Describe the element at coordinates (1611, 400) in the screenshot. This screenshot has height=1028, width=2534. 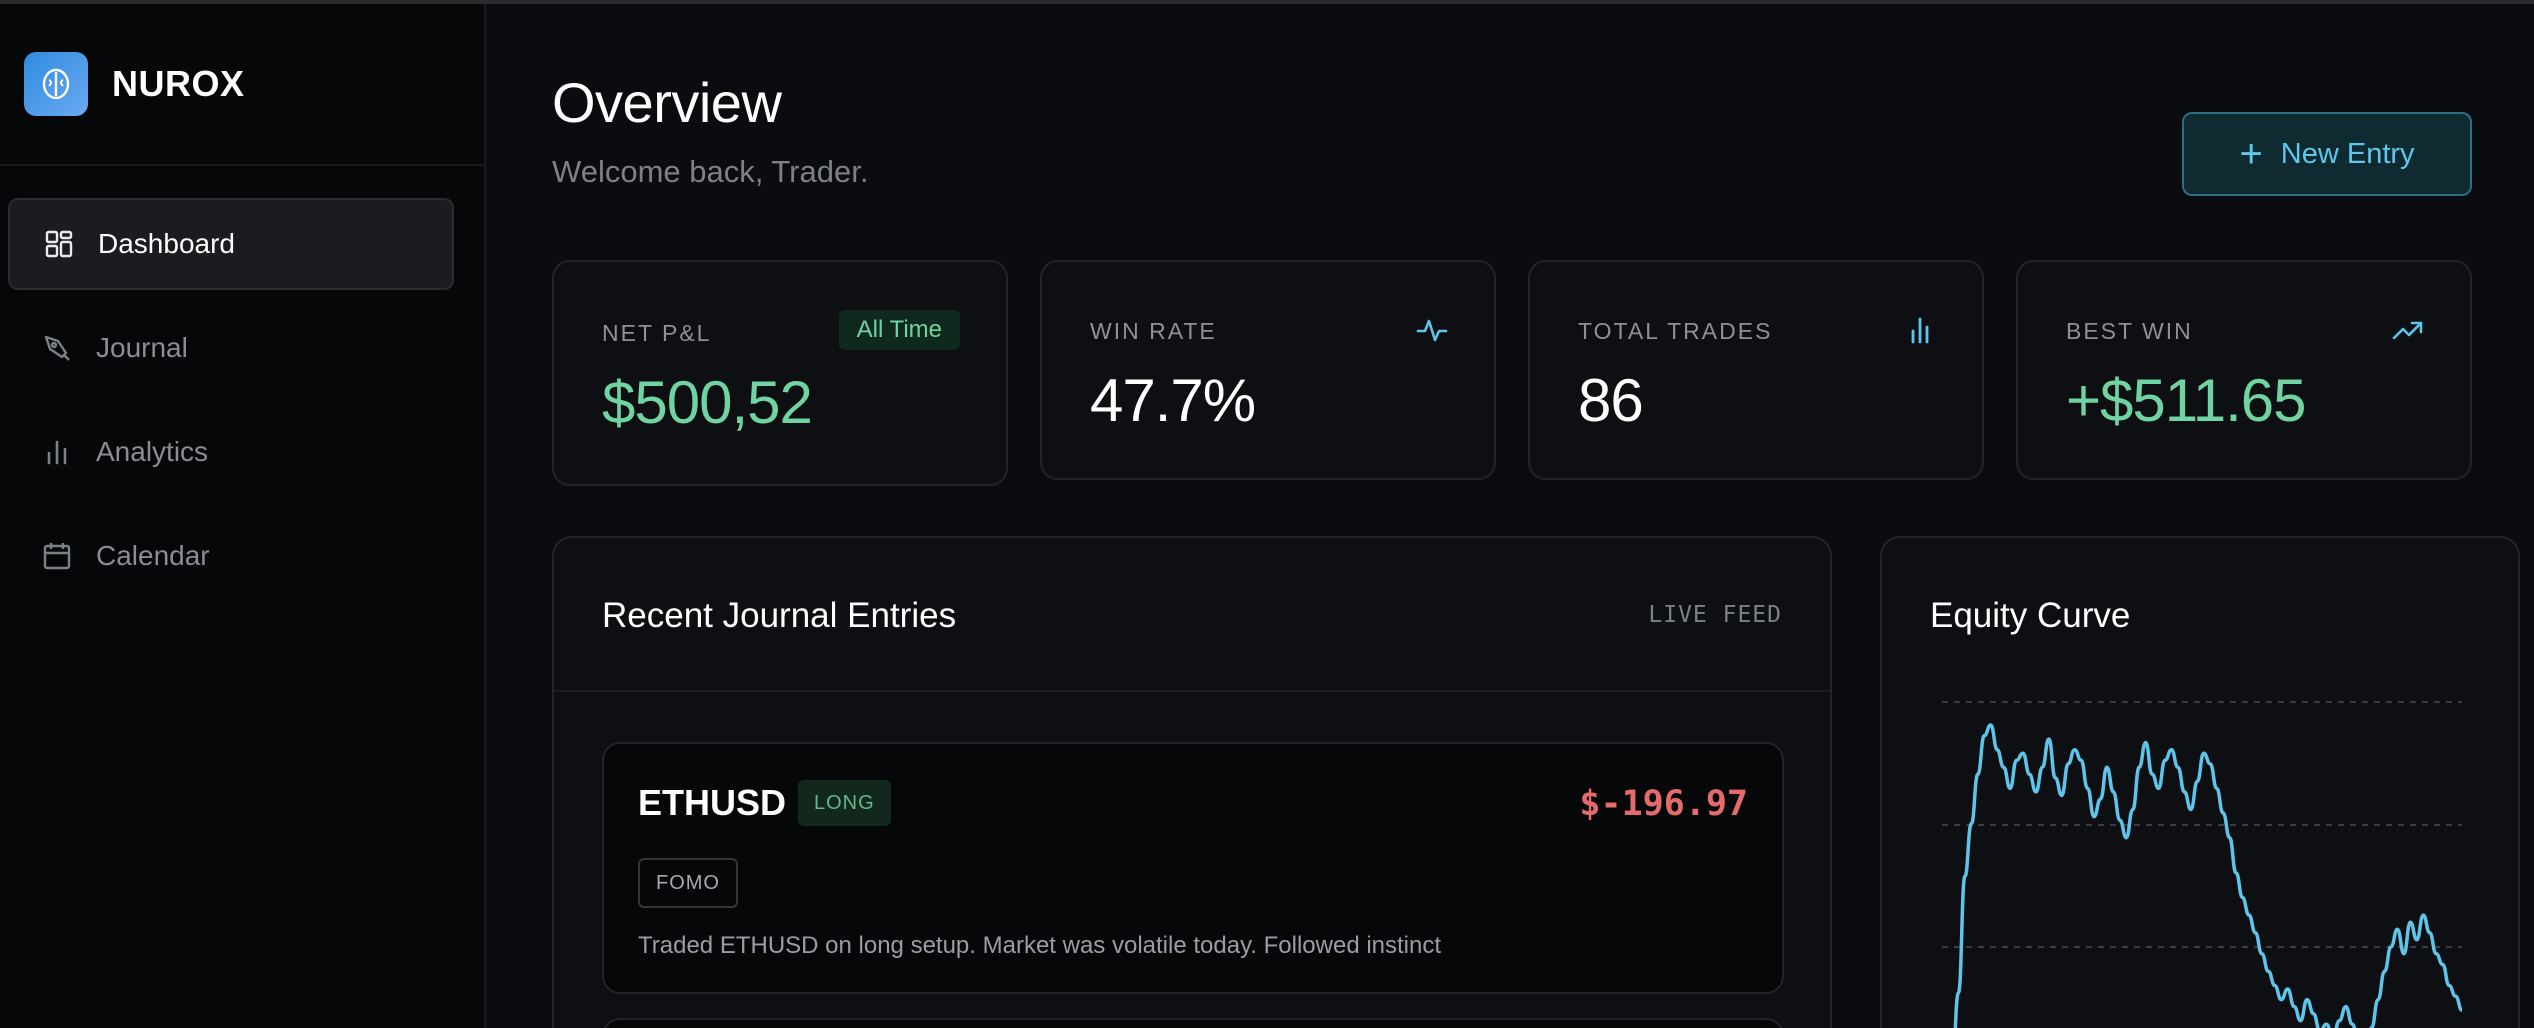
I see `stat-value: 86` at that location.